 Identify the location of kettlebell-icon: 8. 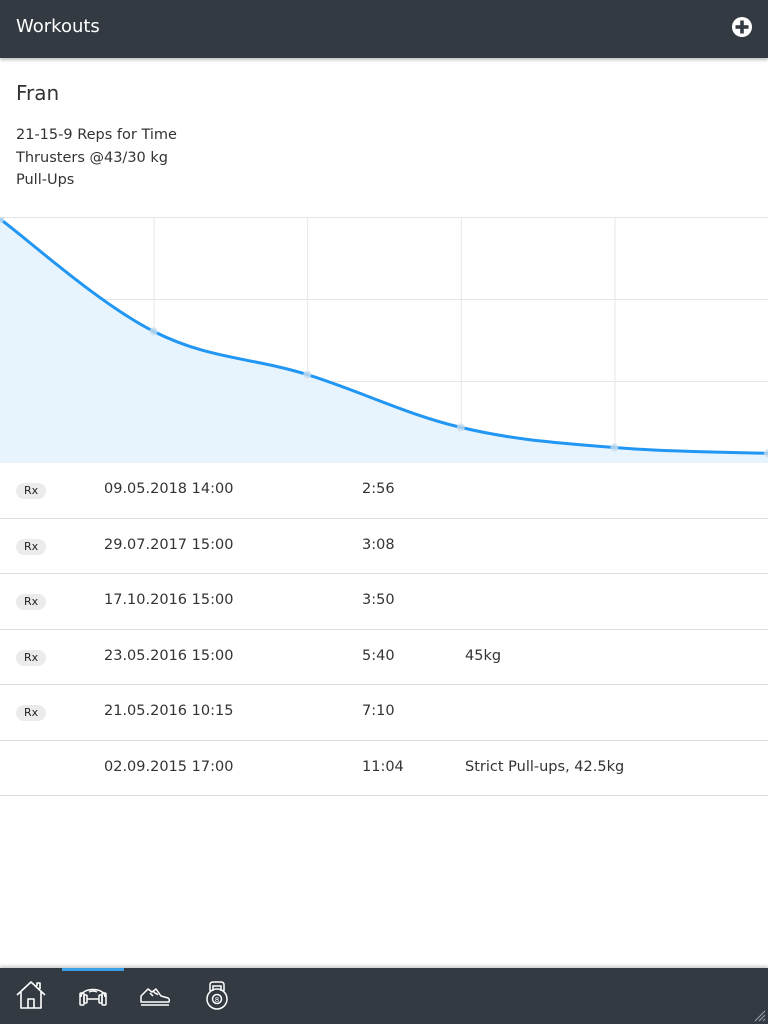
(217, 995).